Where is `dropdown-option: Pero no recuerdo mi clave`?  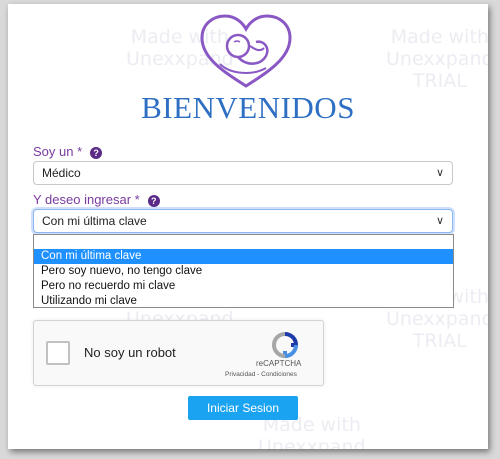
dropdown-option: Pero no recuerdo mi clave is located at coordinates (243, 286).